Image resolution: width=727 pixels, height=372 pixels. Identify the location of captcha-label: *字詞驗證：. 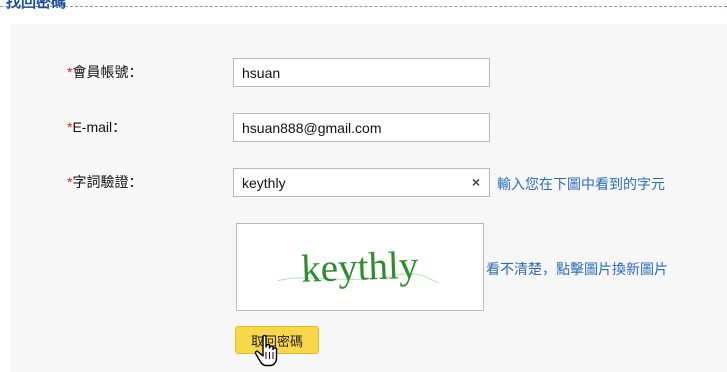
(104, 182).